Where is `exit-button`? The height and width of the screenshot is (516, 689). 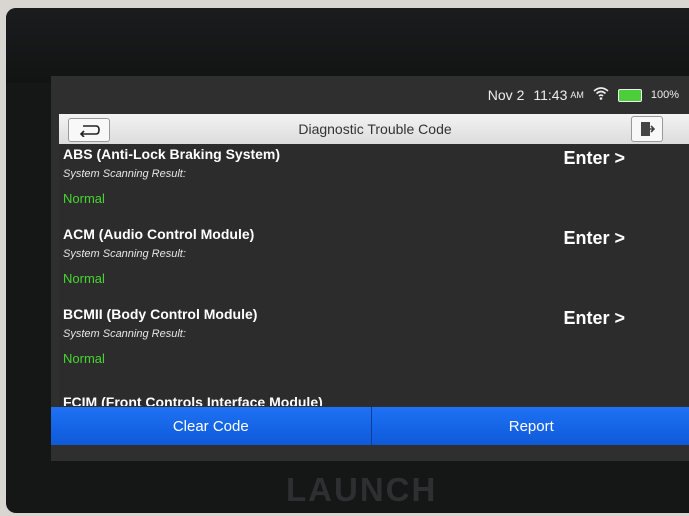
exit-button is located at coordinates (647, 129).